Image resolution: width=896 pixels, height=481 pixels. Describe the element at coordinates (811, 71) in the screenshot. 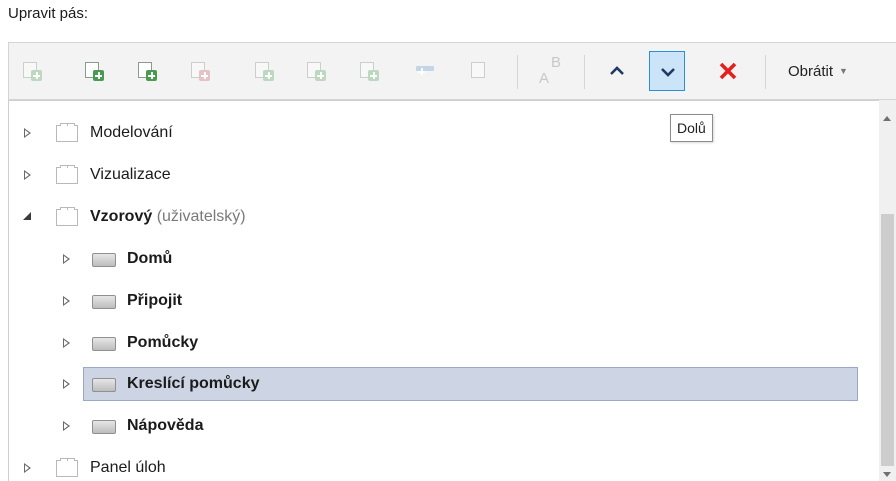

I see `reverse-dropdown-label: Obrátit` at that location.